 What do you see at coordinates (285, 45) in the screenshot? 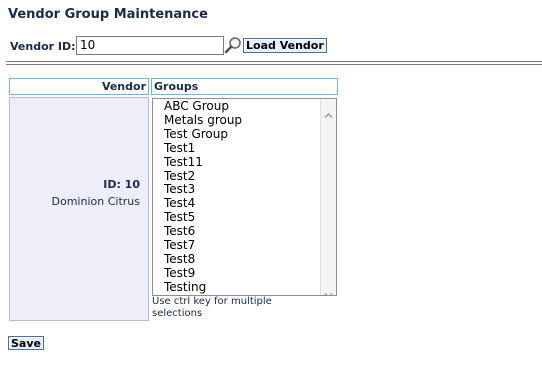
I see `load-vendor-button: Load Vendor` at bounding box center [285, 45].